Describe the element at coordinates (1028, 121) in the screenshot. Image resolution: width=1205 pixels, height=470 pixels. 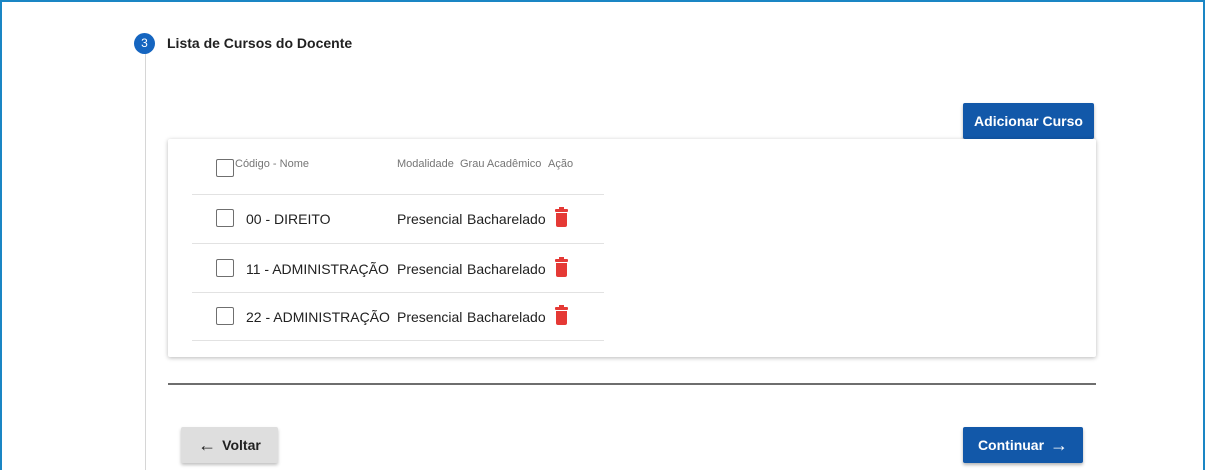
I see `add-course-button: Adicionar Curso` at that location.